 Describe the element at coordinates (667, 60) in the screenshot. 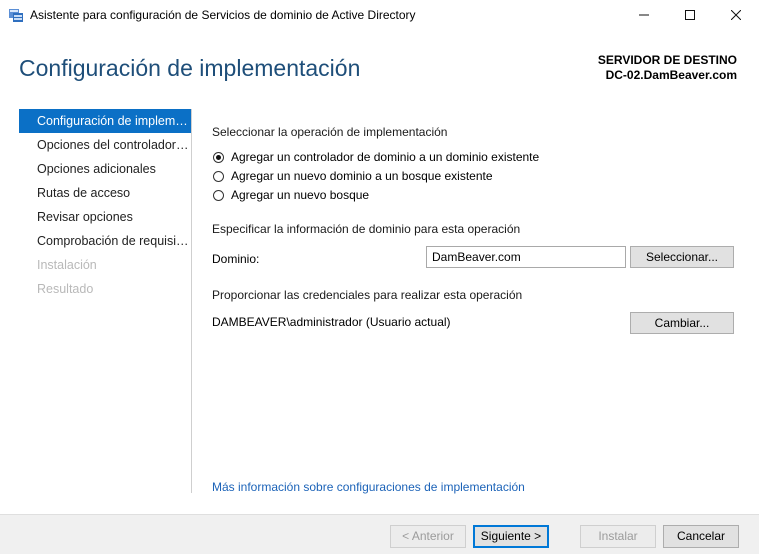

I see `destination-label: SERVIDOR DE DESTINO` at that location.